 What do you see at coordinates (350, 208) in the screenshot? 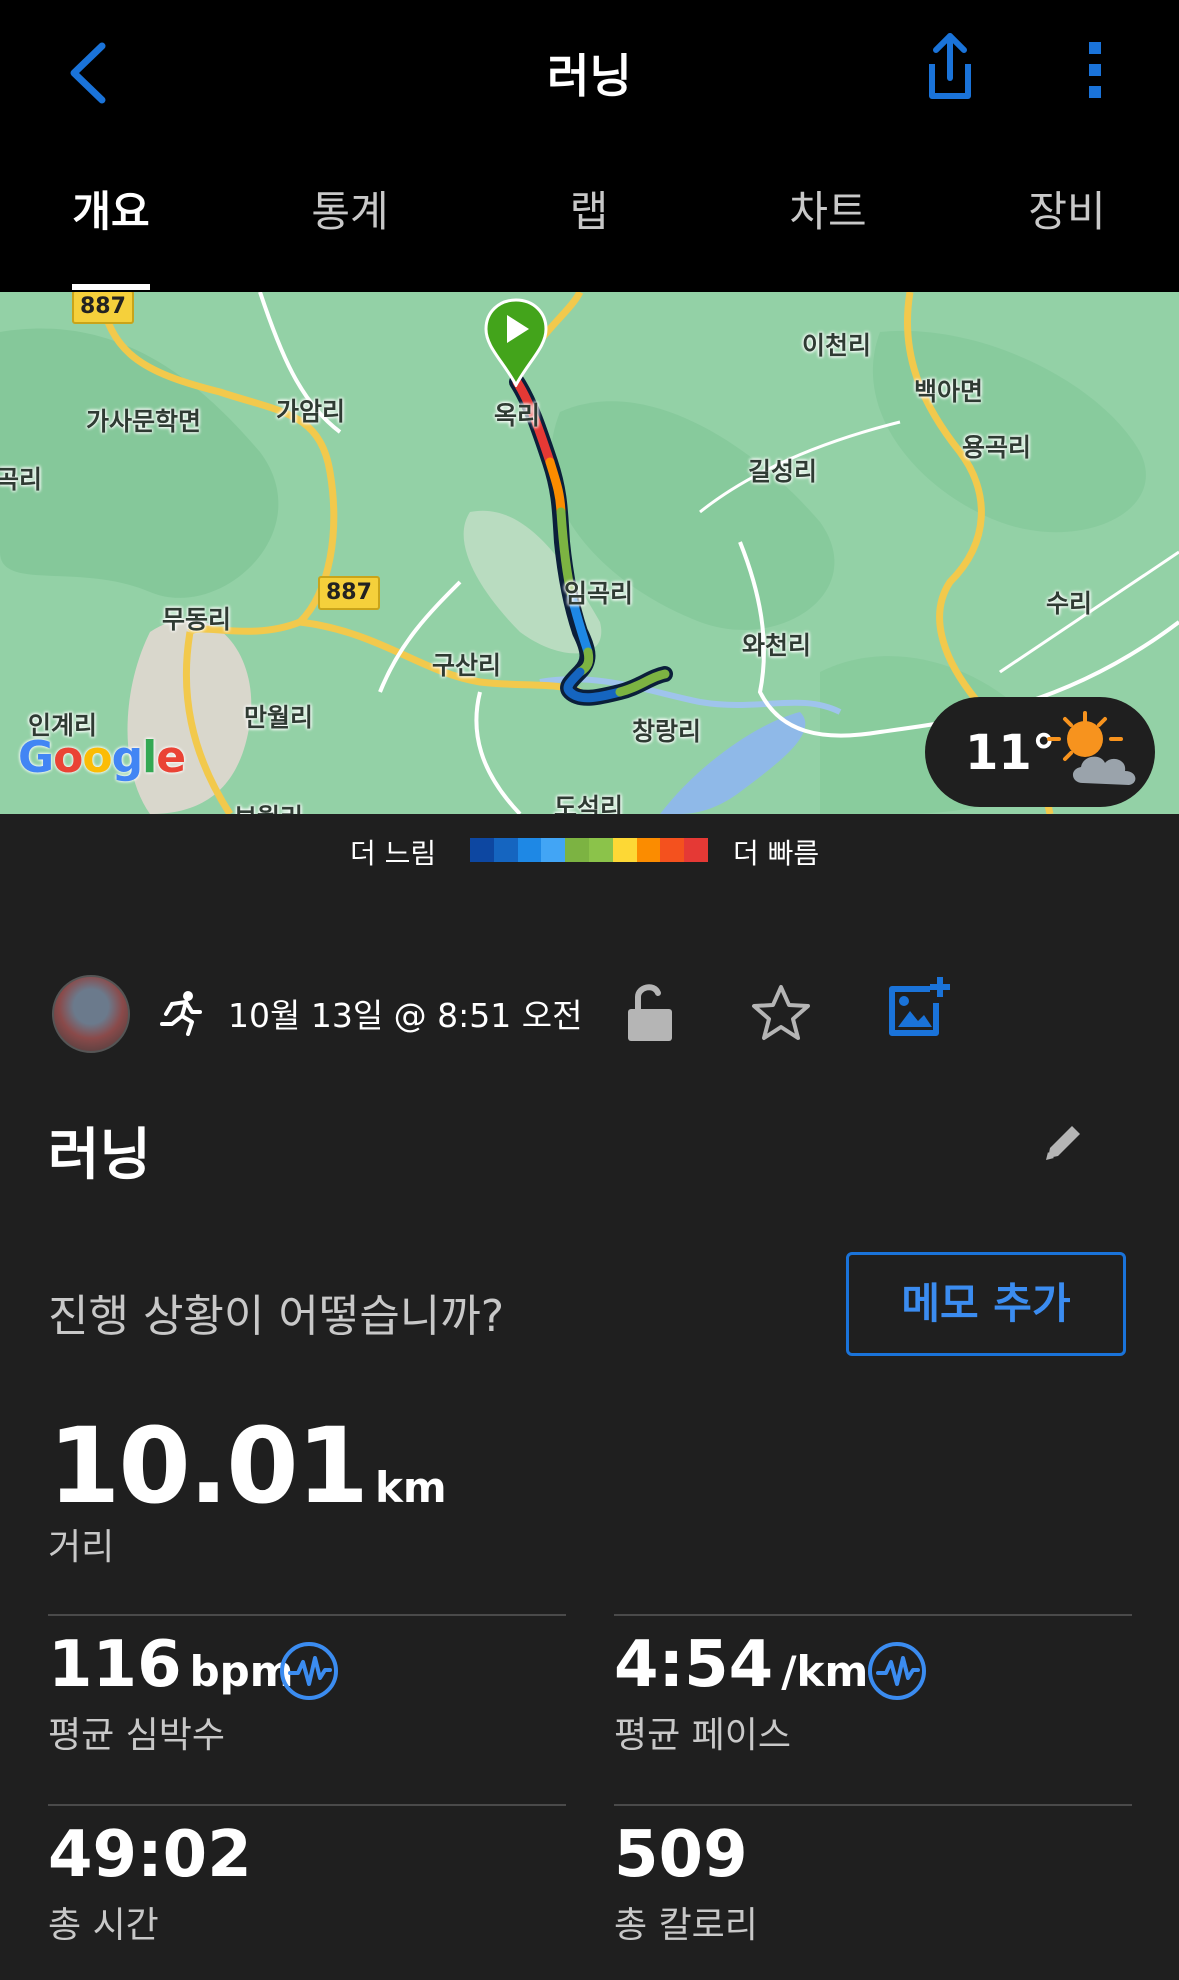
I see `tab-stats: 통계` at bounding box center [350, 208].